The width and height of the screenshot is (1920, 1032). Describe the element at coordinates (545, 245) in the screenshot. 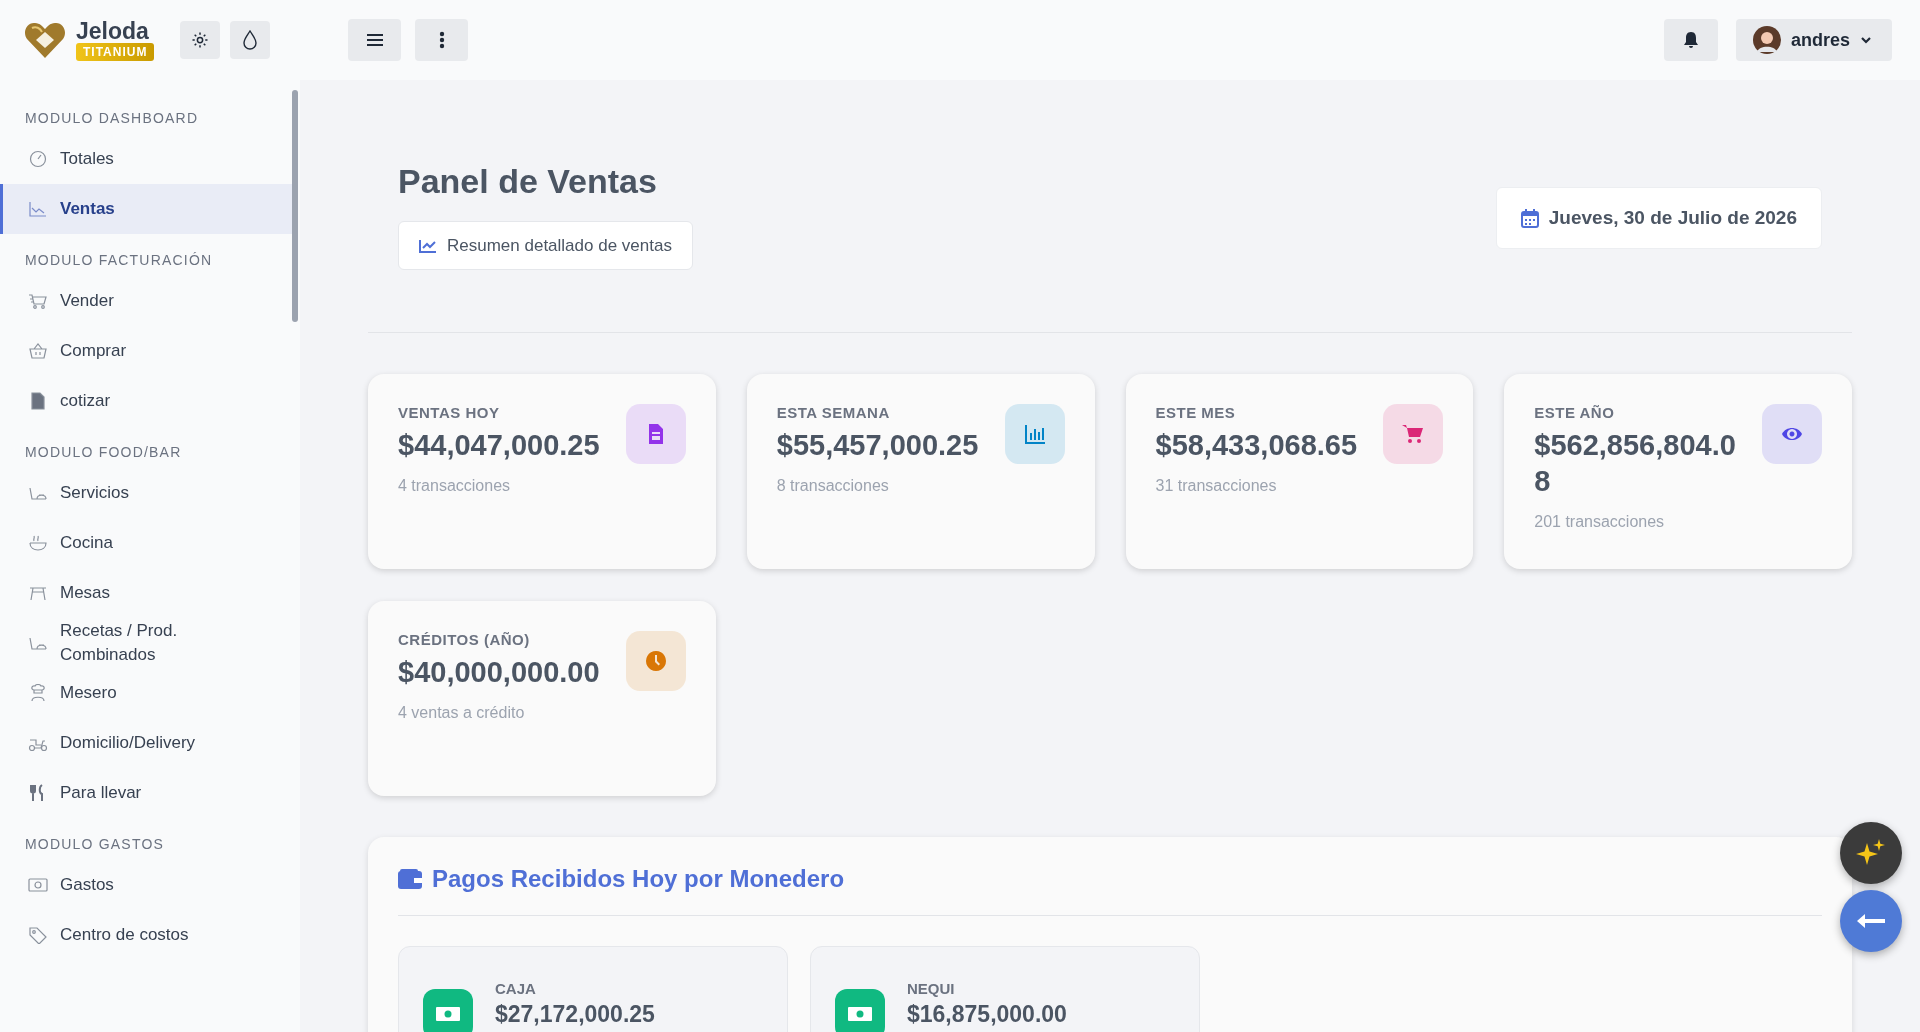

I see `summary-button: Resumen detallado de ventas` at that location.